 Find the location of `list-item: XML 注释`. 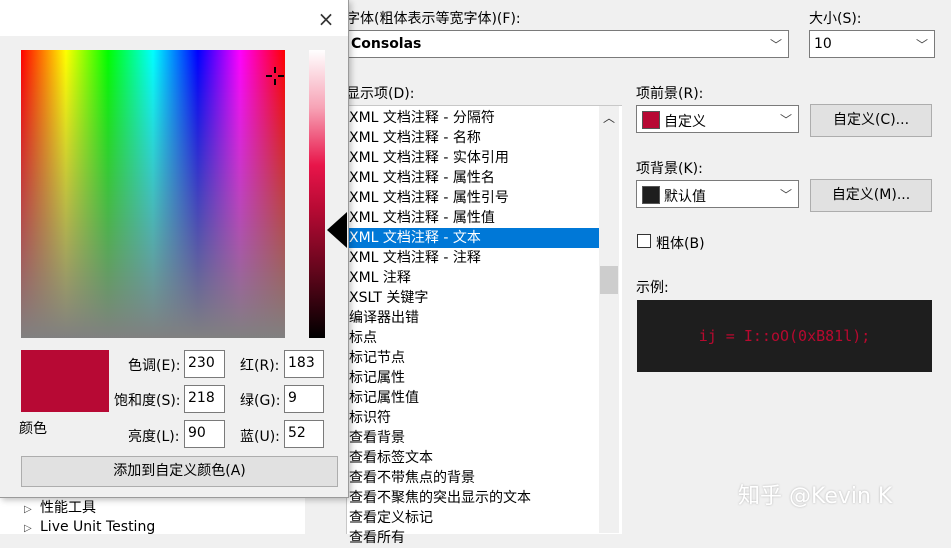

list-item: XML 注释 is located at coordinates (473, 278).